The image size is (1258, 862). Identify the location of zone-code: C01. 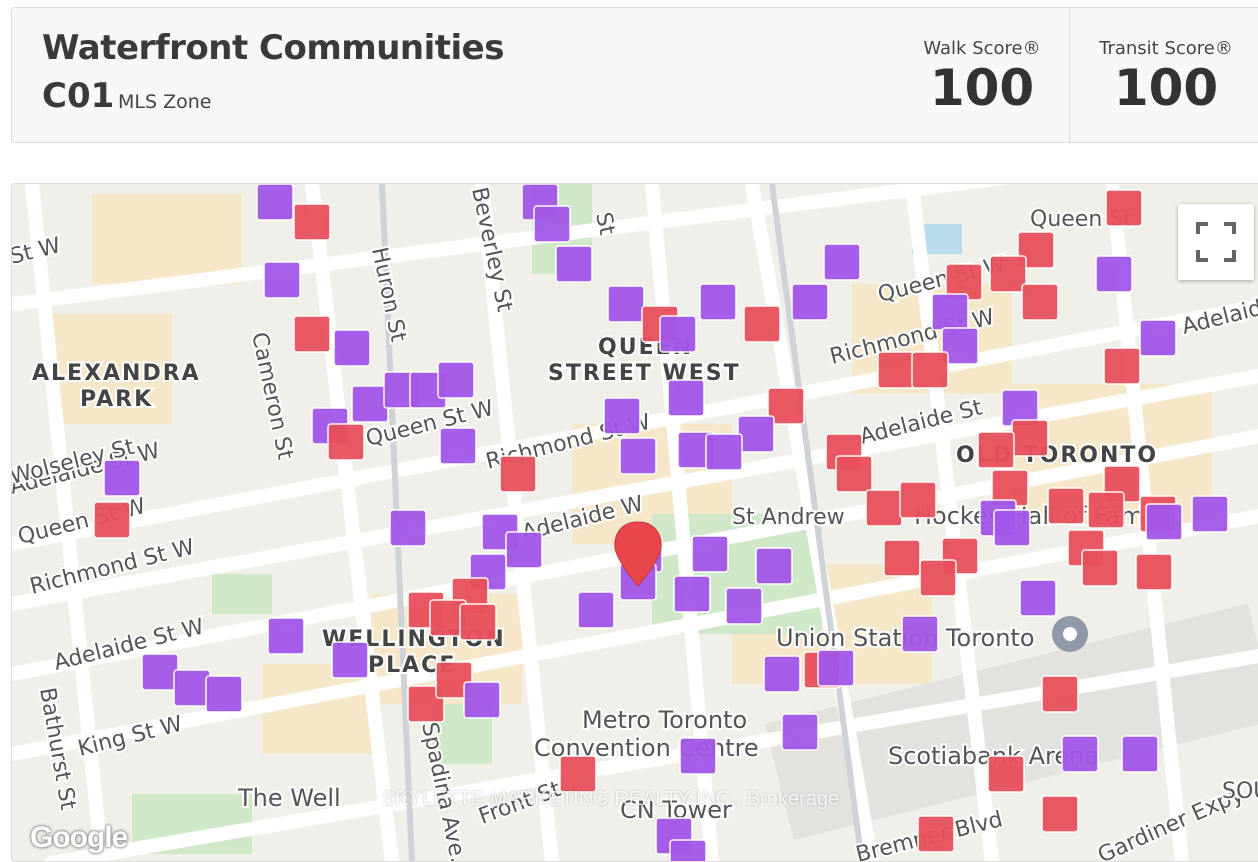
(78, 96).